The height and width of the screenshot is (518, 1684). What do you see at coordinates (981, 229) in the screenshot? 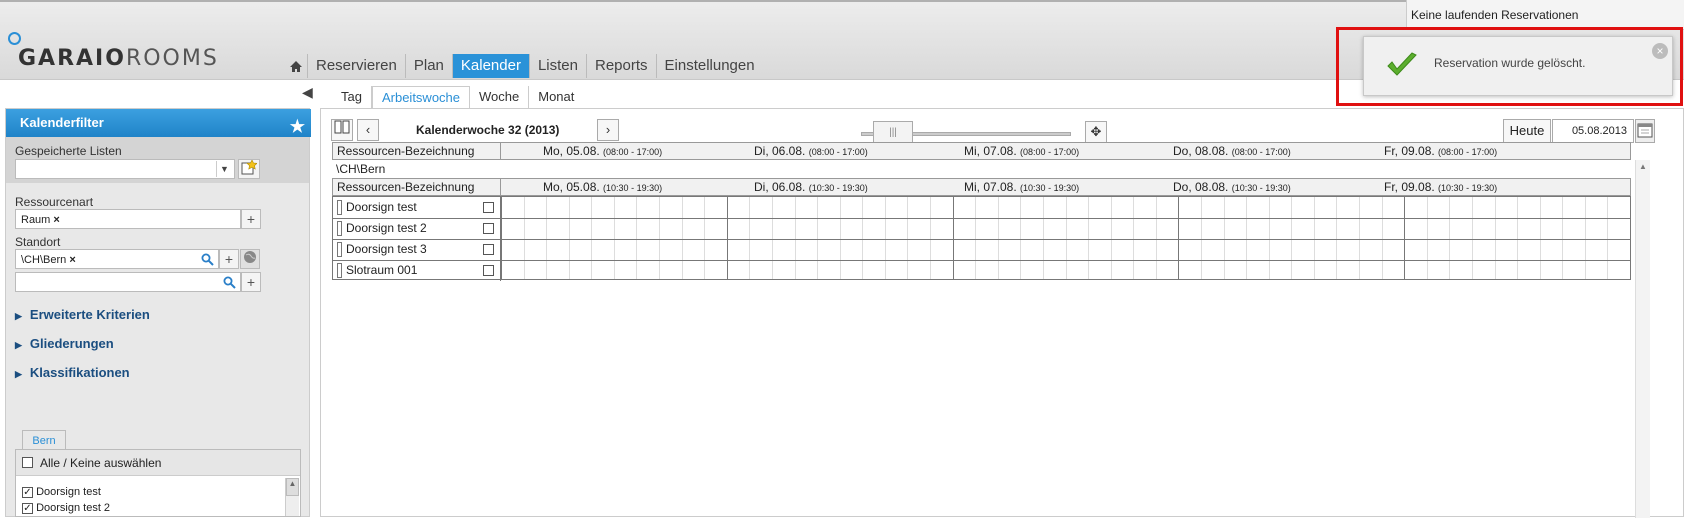
I see `table-row: Doorsign test 2` at bounding box center [981, 229].